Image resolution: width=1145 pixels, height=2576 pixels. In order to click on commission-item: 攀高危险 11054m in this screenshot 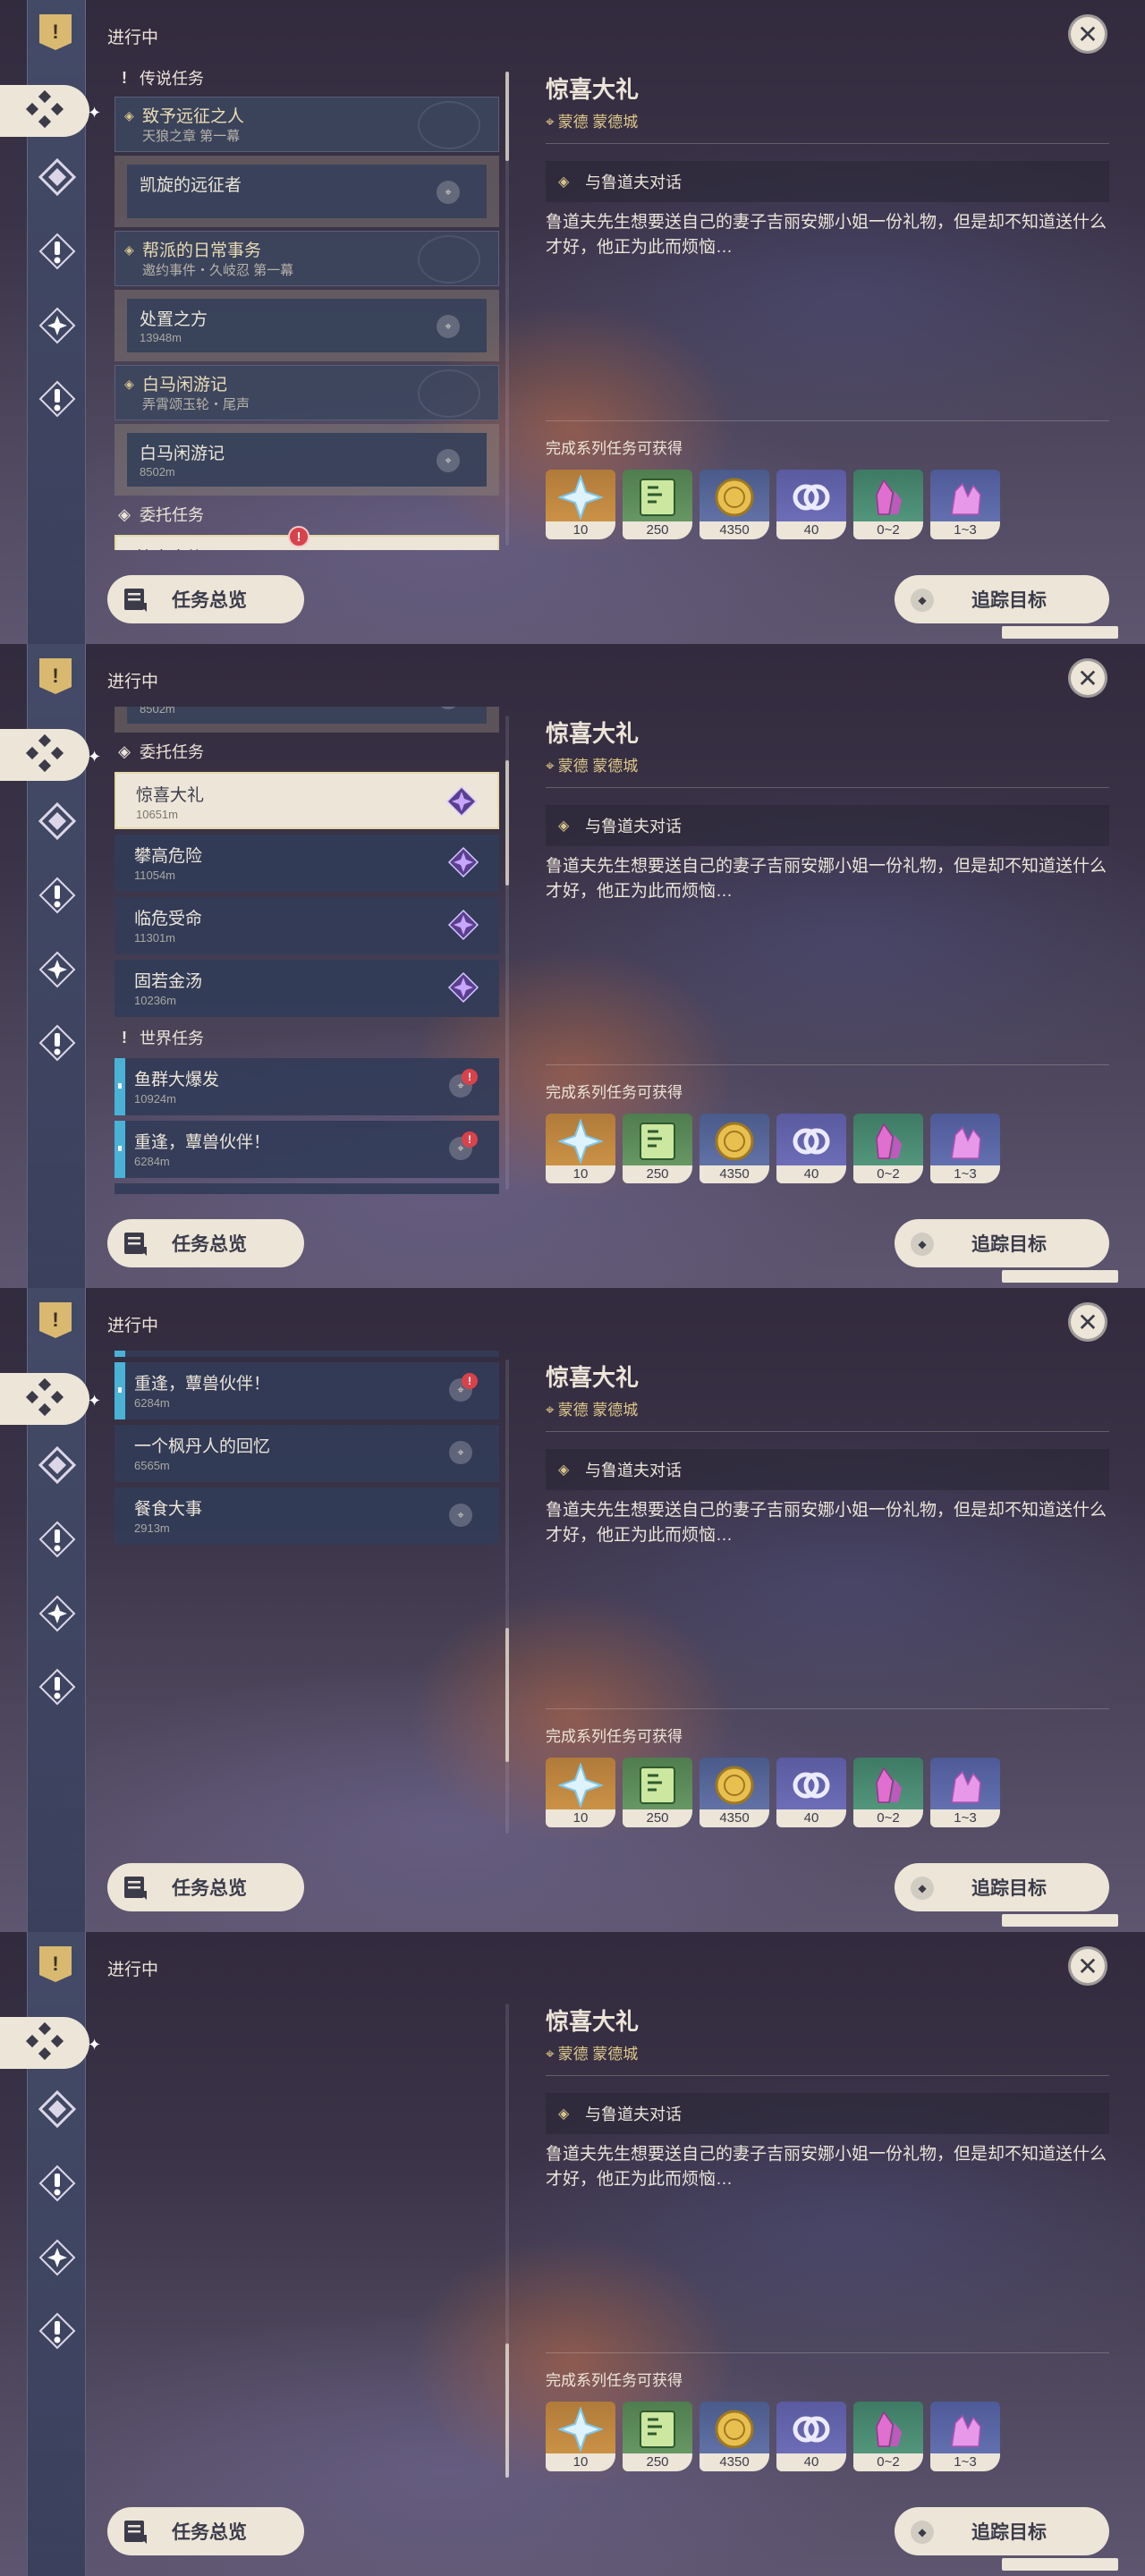, I will do `click(306, 863)`.